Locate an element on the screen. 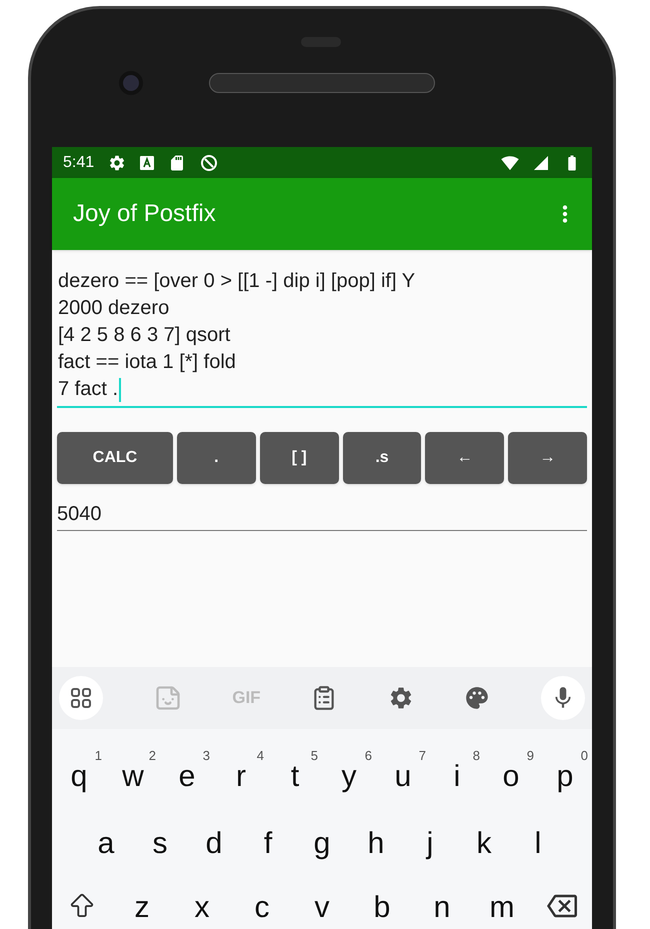 This screenshot has height=929, width=650. status-time: 5:41 is located at coordinates (78, 162).